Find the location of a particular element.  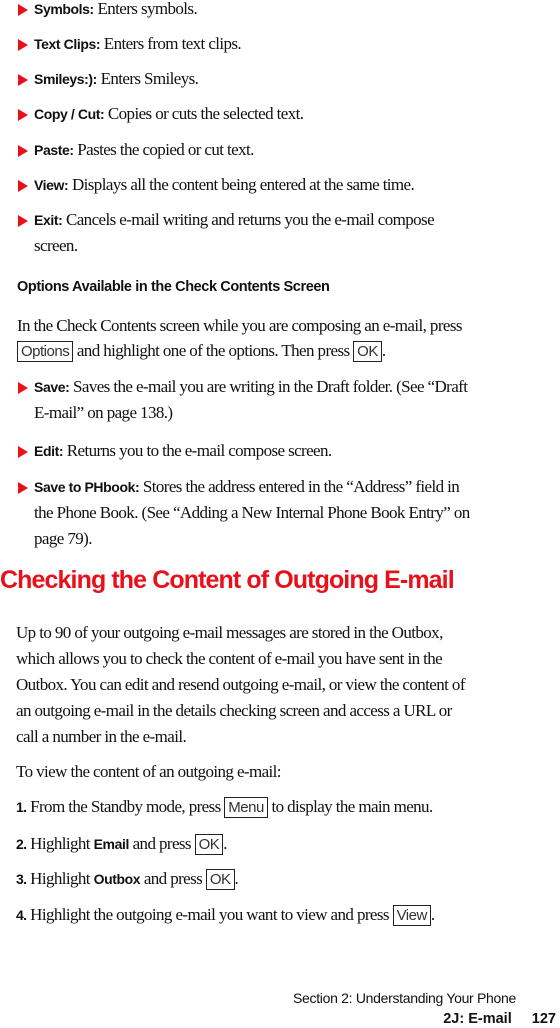

step-item: 3. Highlight Outbox and press OK. is located at coordinates (127, 879).